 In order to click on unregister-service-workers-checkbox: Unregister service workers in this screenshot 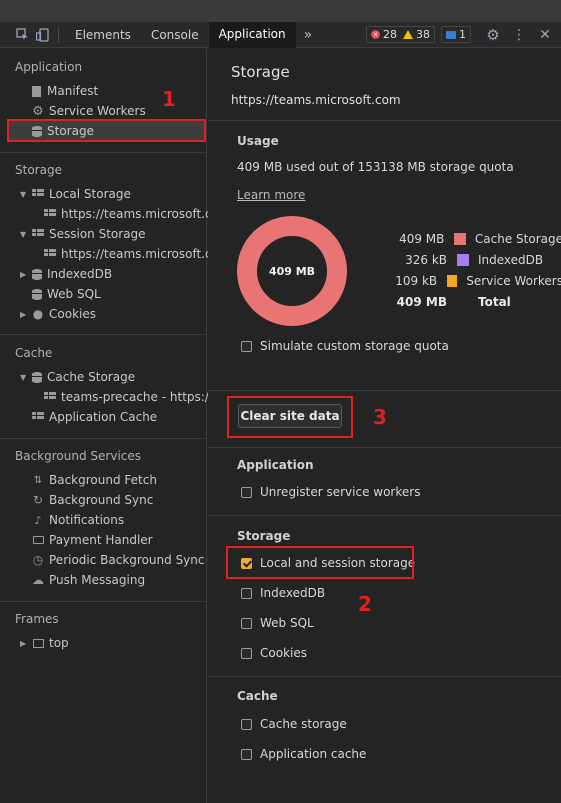, I will do `click(330, 492)`.